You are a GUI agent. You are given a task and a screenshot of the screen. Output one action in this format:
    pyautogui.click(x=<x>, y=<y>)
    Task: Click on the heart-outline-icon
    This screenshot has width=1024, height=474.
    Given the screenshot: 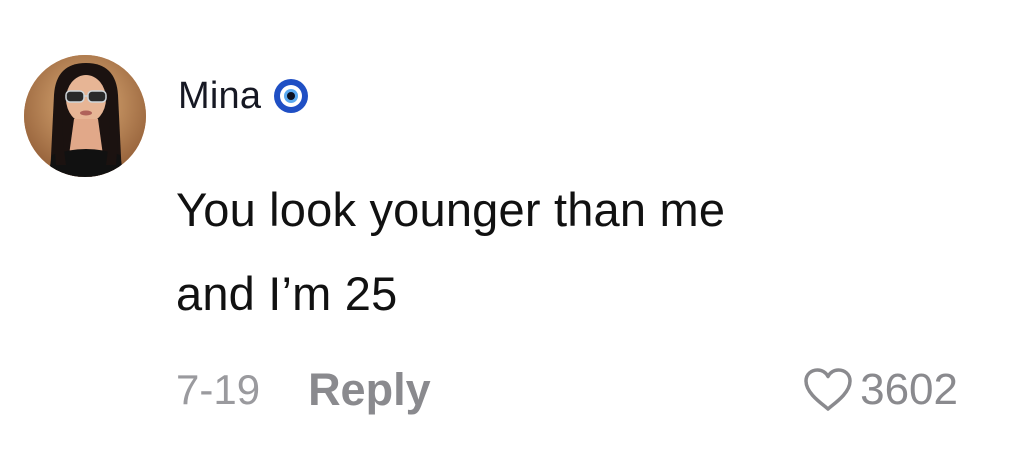 What is the action you would take?
    pyautogui.click(x=828, y=390)
    